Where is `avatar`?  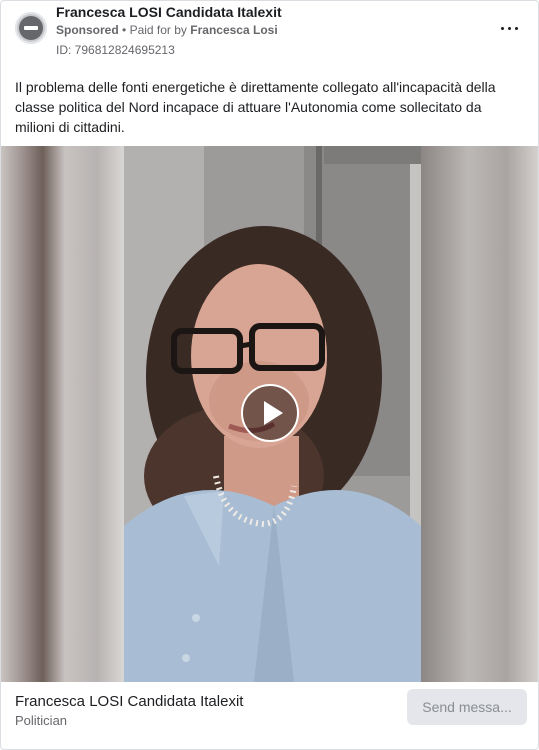
avatar is located at coordinates (31, 28).